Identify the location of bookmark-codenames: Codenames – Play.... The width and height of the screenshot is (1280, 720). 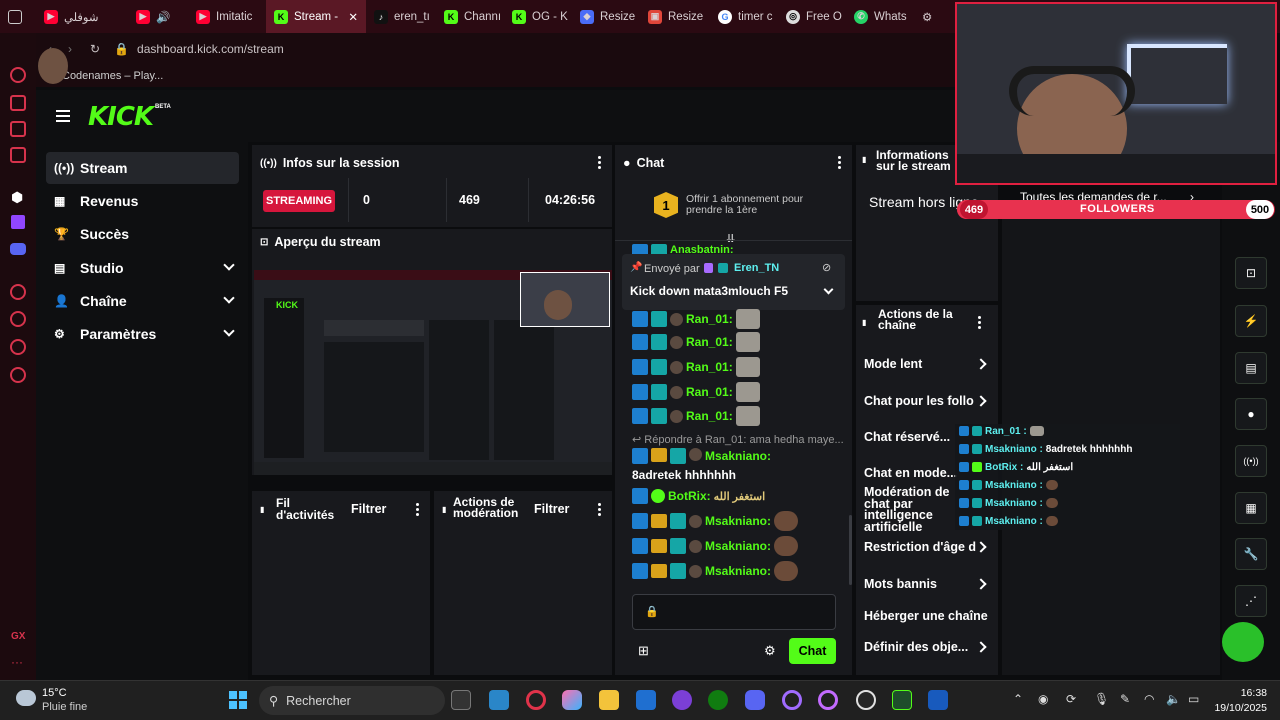
(112, 76).